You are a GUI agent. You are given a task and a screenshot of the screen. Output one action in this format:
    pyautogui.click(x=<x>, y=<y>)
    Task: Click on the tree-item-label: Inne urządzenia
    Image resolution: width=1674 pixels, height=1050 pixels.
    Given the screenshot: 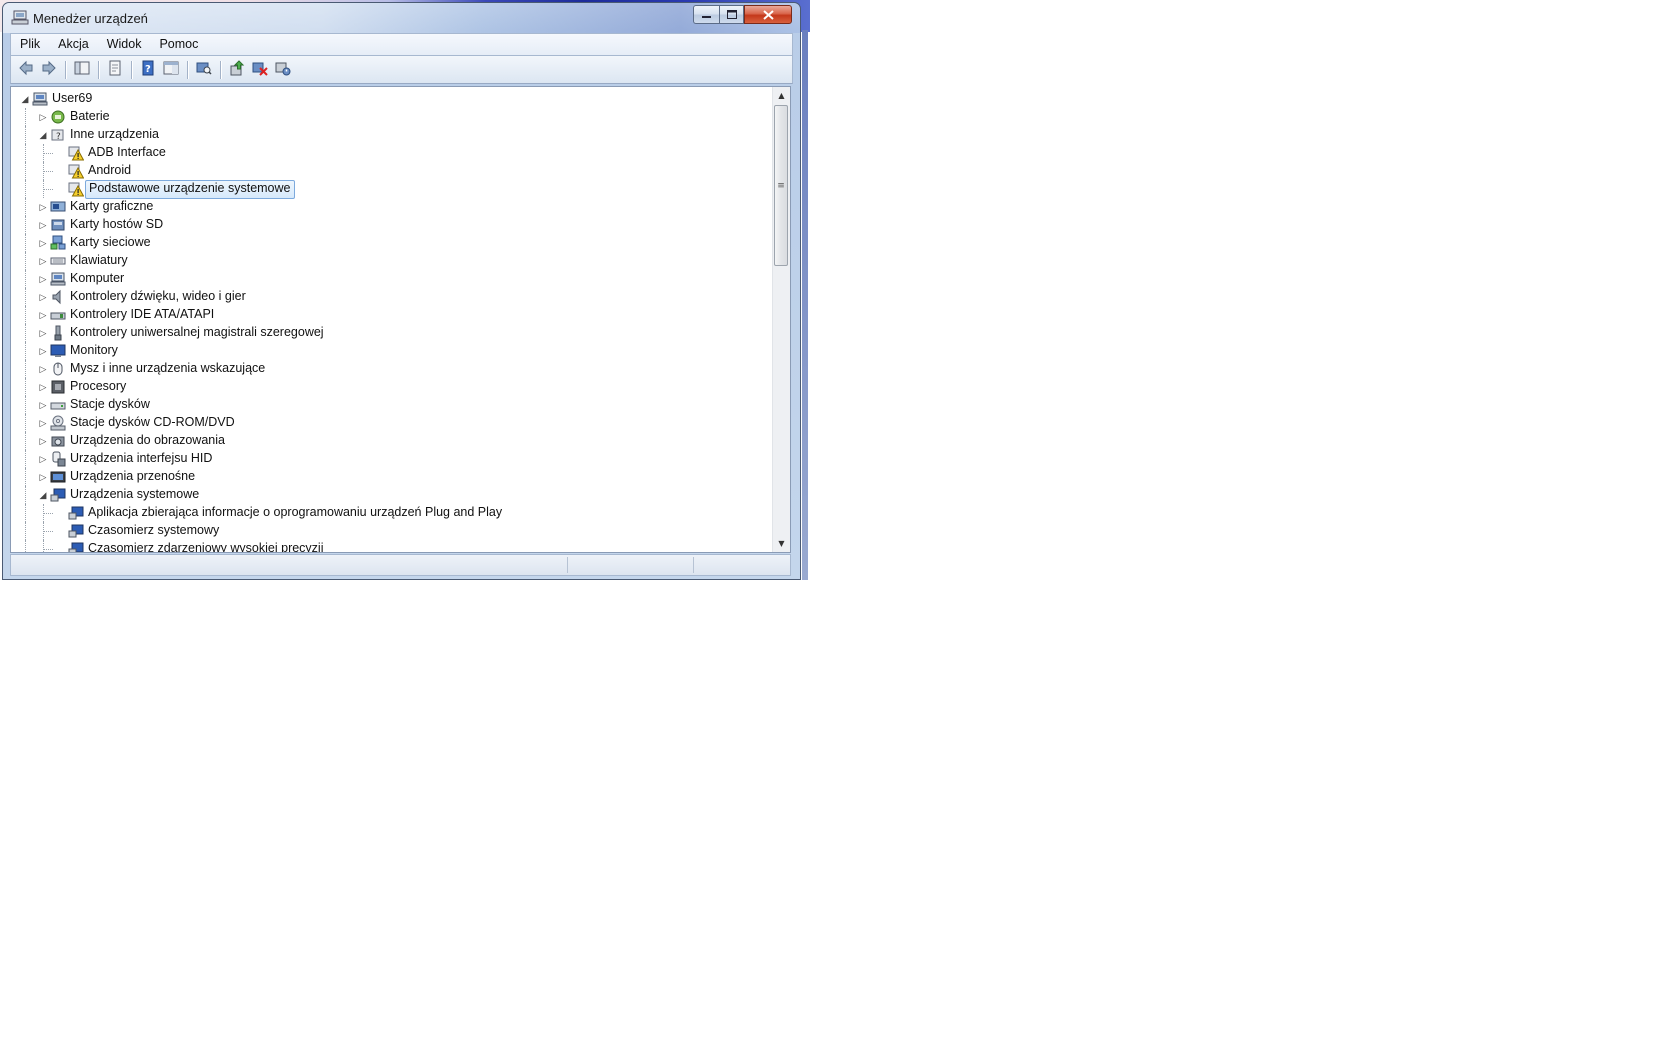 What is the action you would take?
    pyautogui.click(x=114, y=134)
    